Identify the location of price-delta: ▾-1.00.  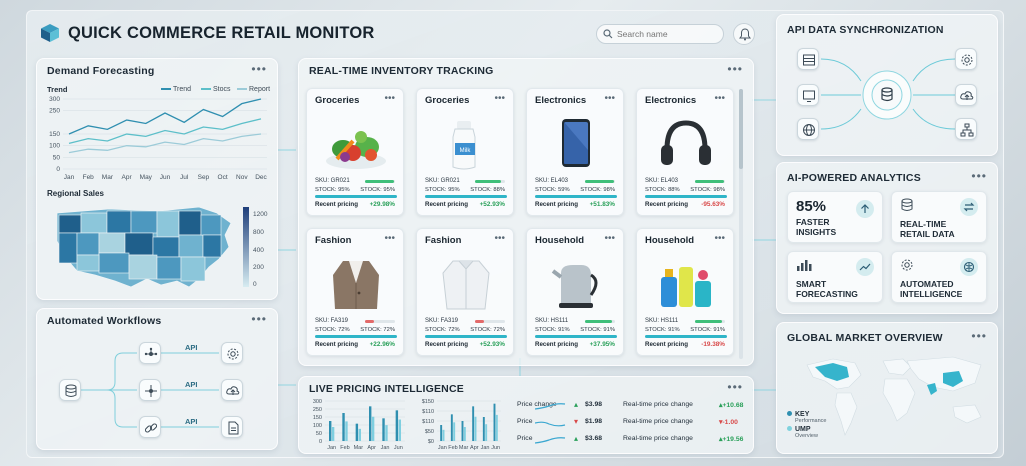
(728, 422).